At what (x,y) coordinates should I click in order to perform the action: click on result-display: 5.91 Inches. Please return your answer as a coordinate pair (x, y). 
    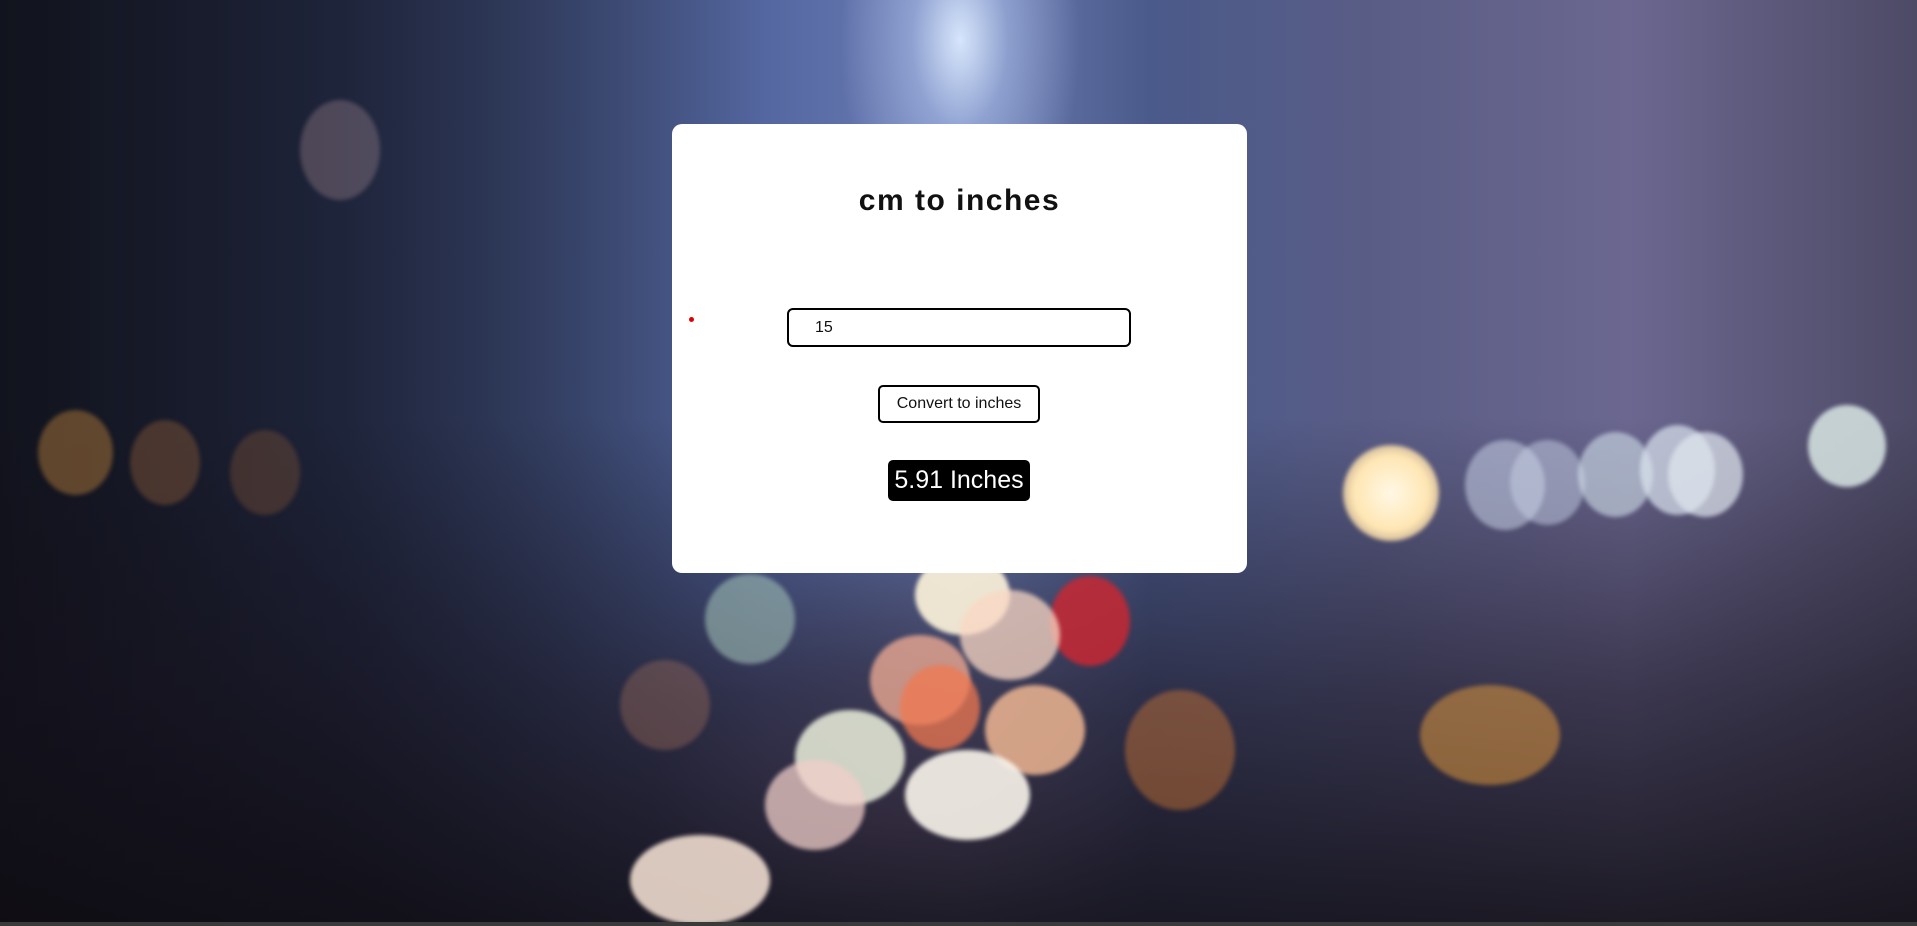
    Looking at the image, I should click on (959, 480).